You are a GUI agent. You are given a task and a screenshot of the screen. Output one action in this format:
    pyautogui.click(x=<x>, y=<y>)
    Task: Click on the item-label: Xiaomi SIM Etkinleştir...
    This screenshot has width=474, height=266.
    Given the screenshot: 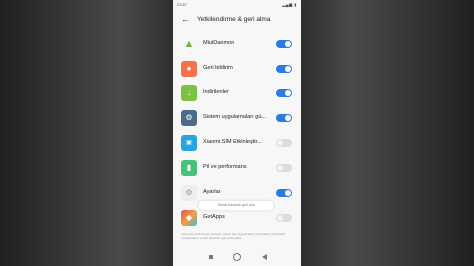 What is the action you would take?
    pyautogui.click(x=232, y=142)
    